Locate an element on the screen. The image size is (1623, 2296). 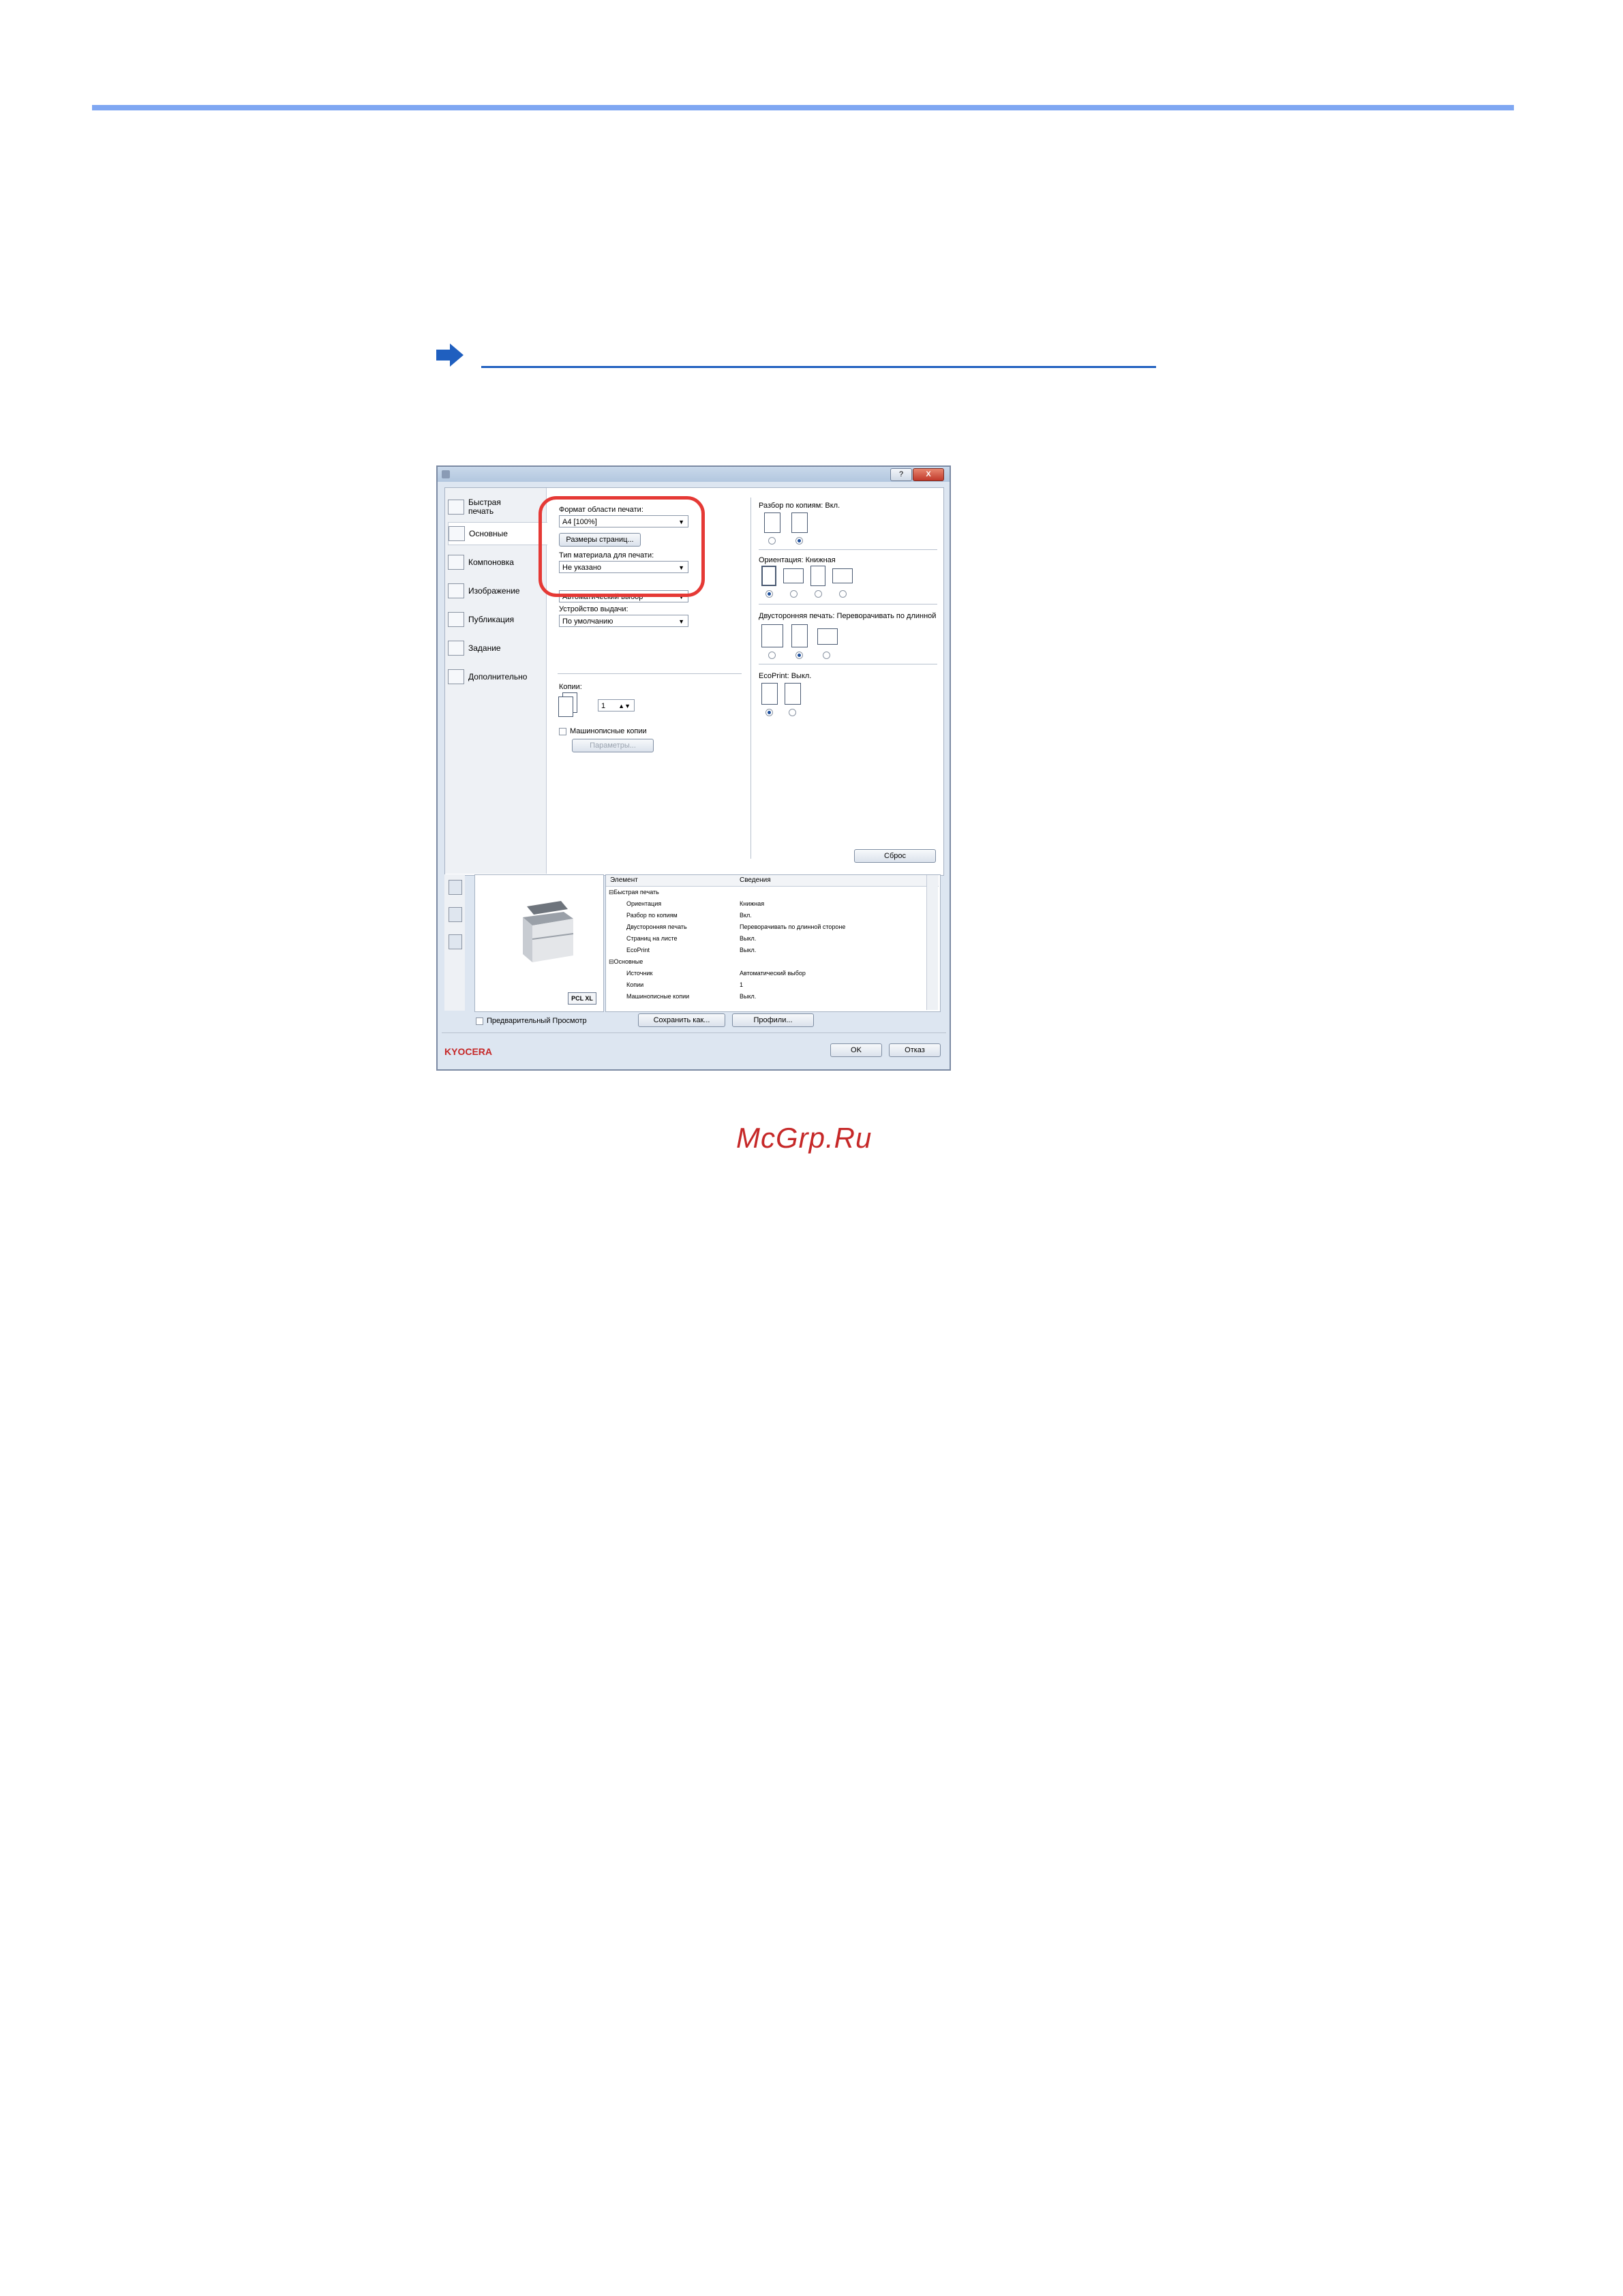
row-value: Переворачивать по длинной стороне is located at coordinates (793, 926).